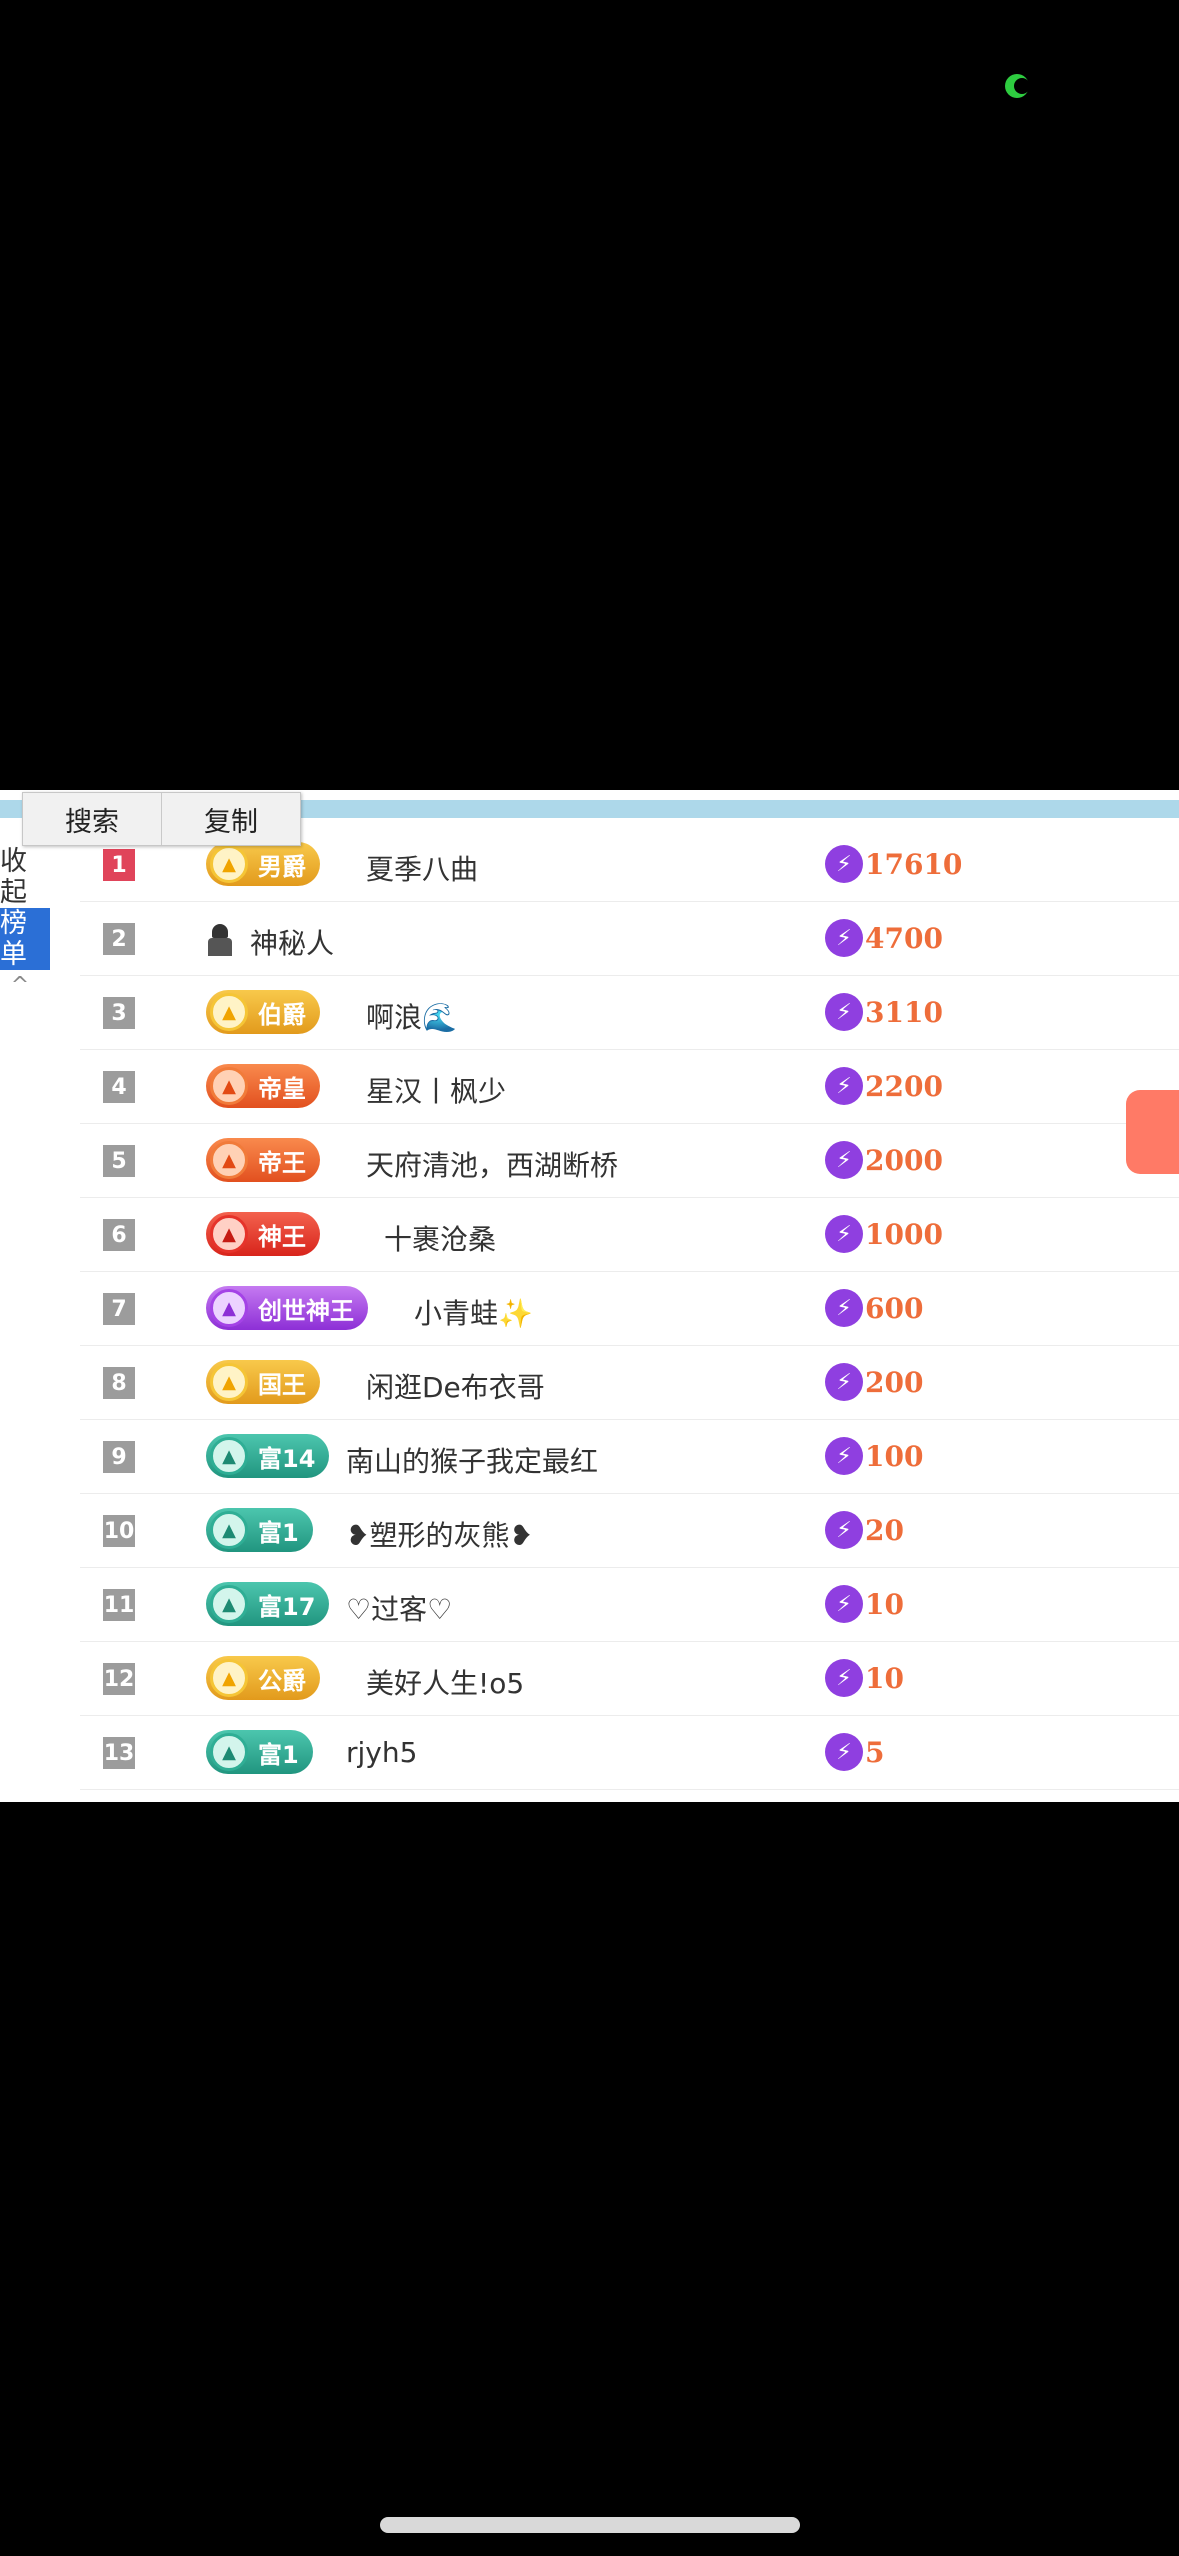  What do you see at coordinates (92, 819) in the screenshot?
I see `search-menu-item: 搜索` at bounding box center [92, 819].